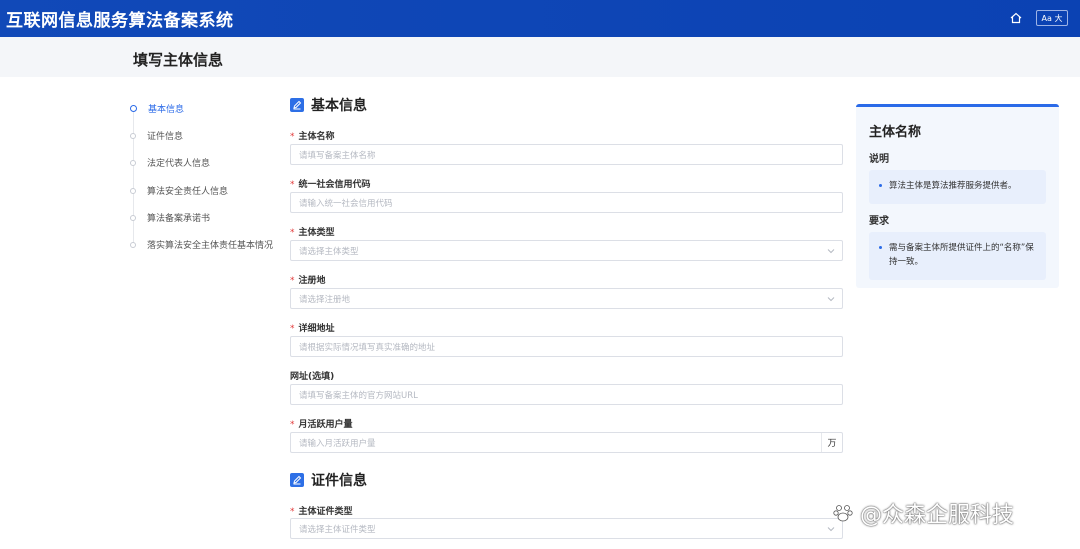  Describe the element at coordinates (358, 395) in the screenshot. I see `placeholder: 请填写备案主体的官方网站URL` at that location.